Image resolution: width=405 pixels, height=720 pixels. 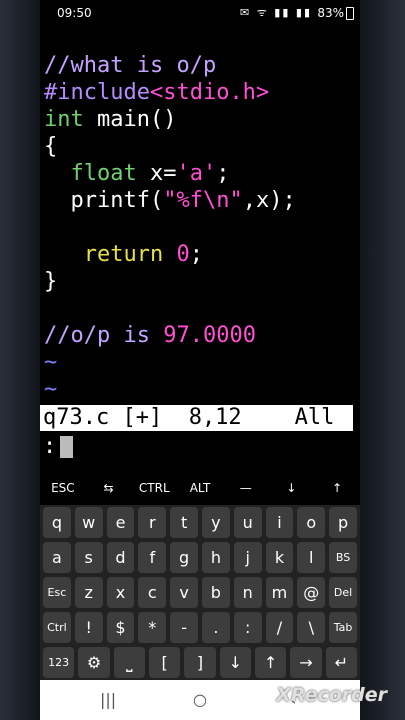 I want to click on keyboard-row-1: q w e r t y u i o p, so click(x=200, y=522).